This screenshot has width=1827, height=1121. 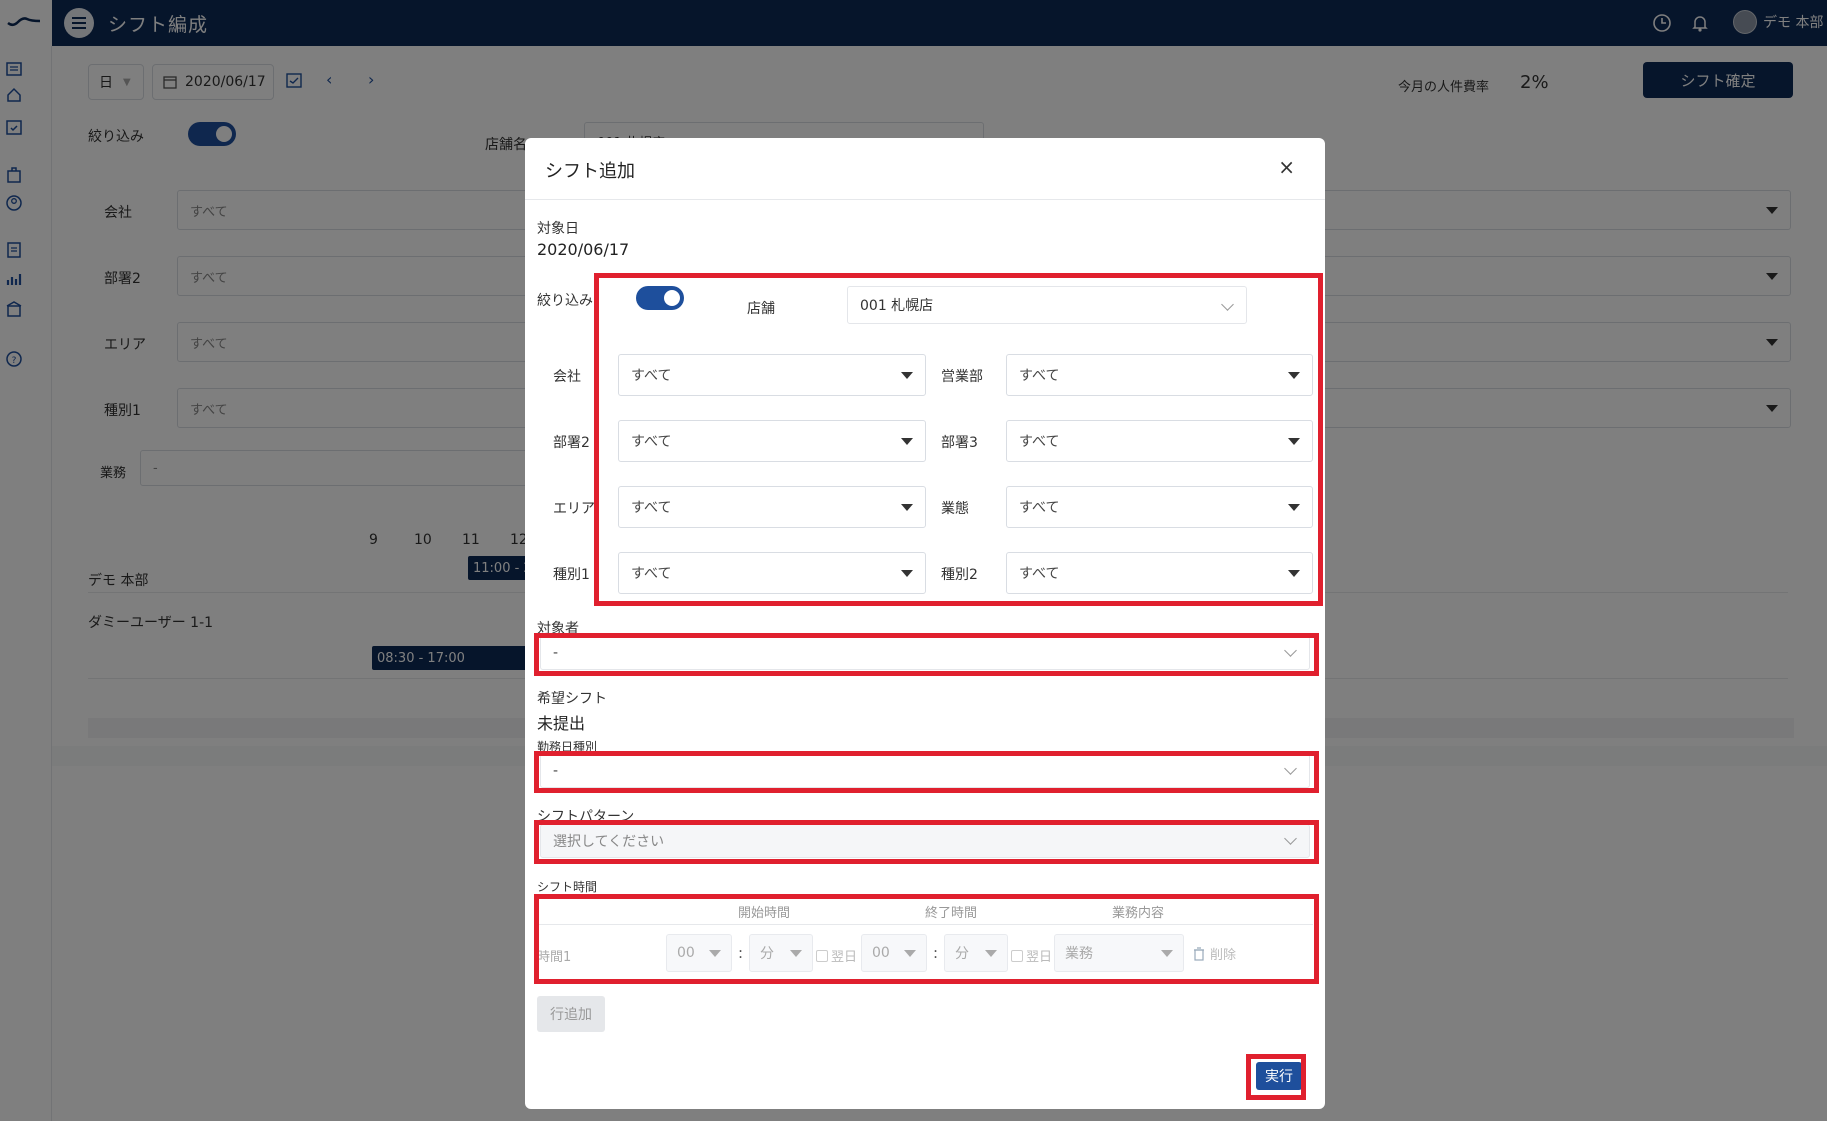 I want to click on modal-title: シフト追加, so click(x=590, y=171).